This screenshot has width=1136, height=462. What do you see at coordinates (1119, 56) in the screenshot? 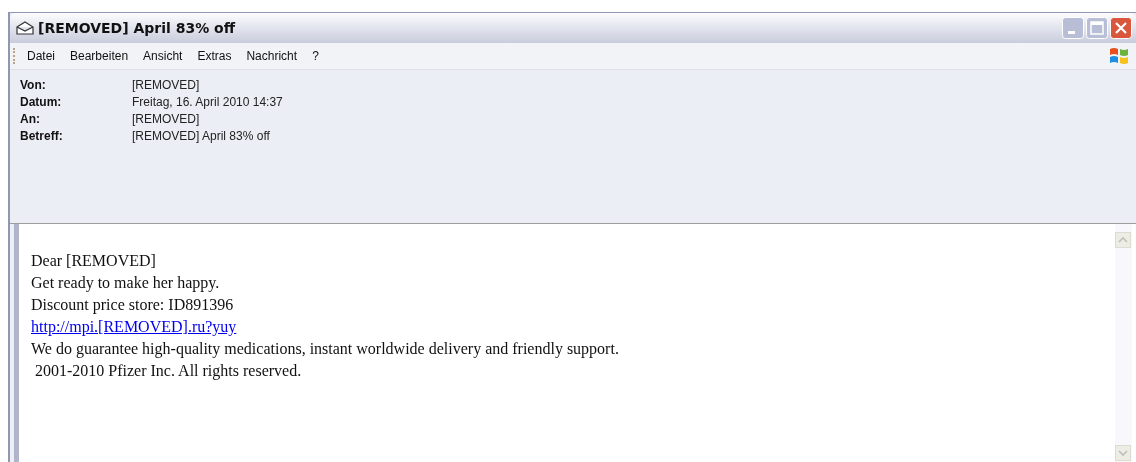
I see `windows-flag-icon` at bounding box center [1119, 56].